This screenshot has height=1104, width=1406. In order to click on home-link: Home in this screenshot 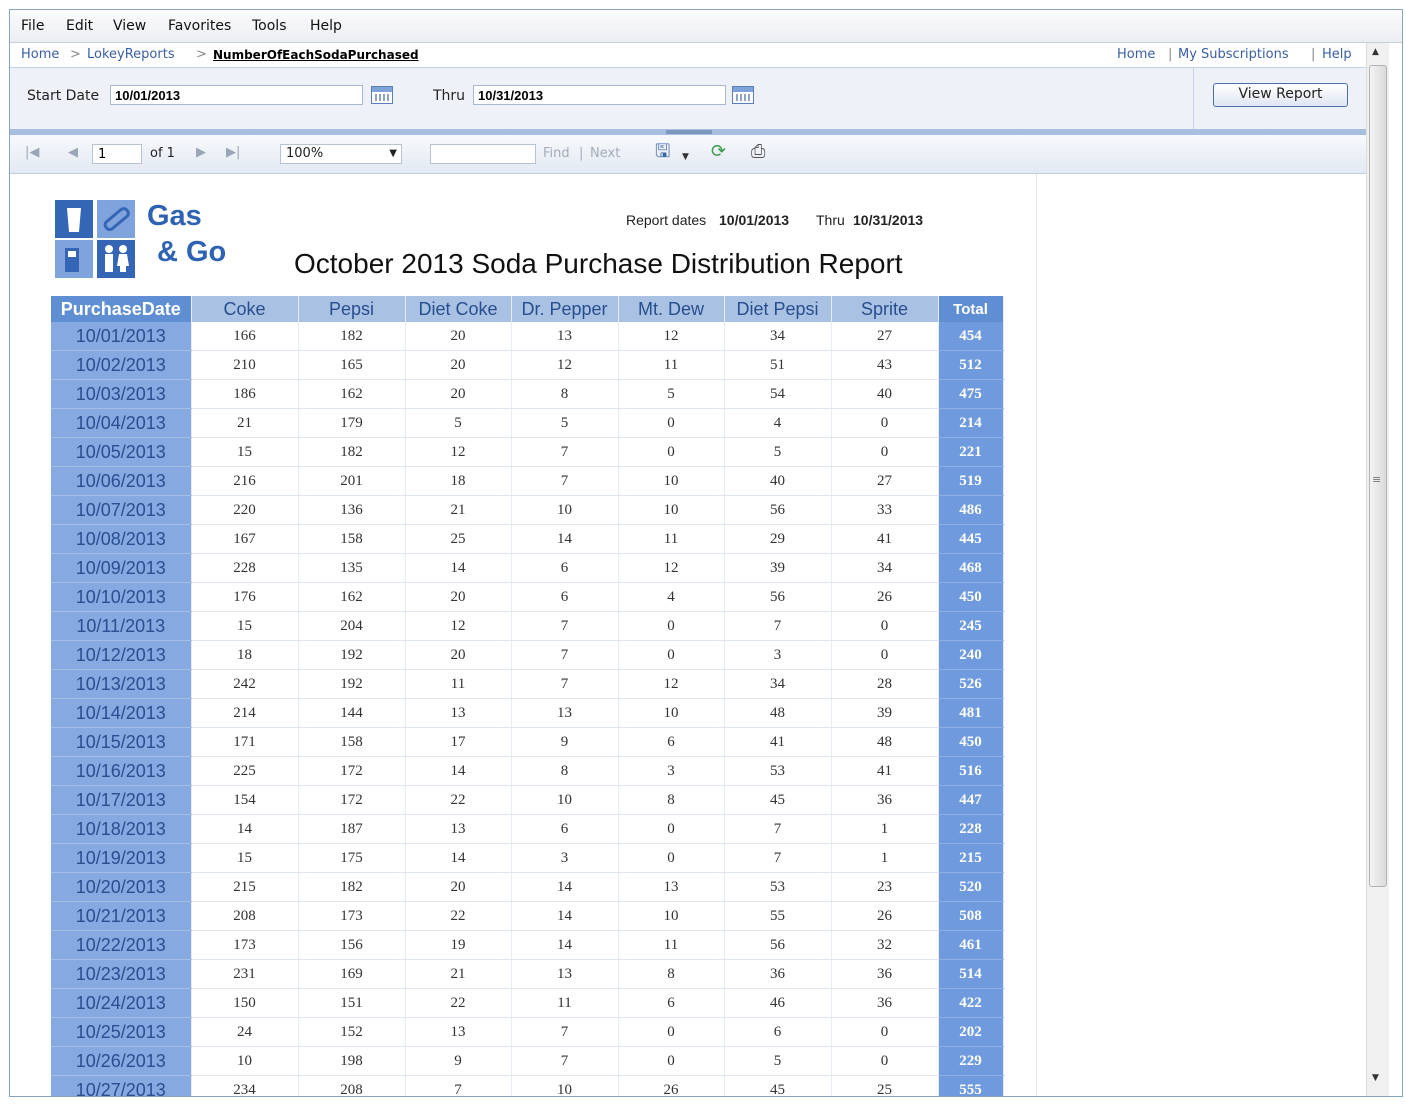, I will do `click(1136, 54)`.